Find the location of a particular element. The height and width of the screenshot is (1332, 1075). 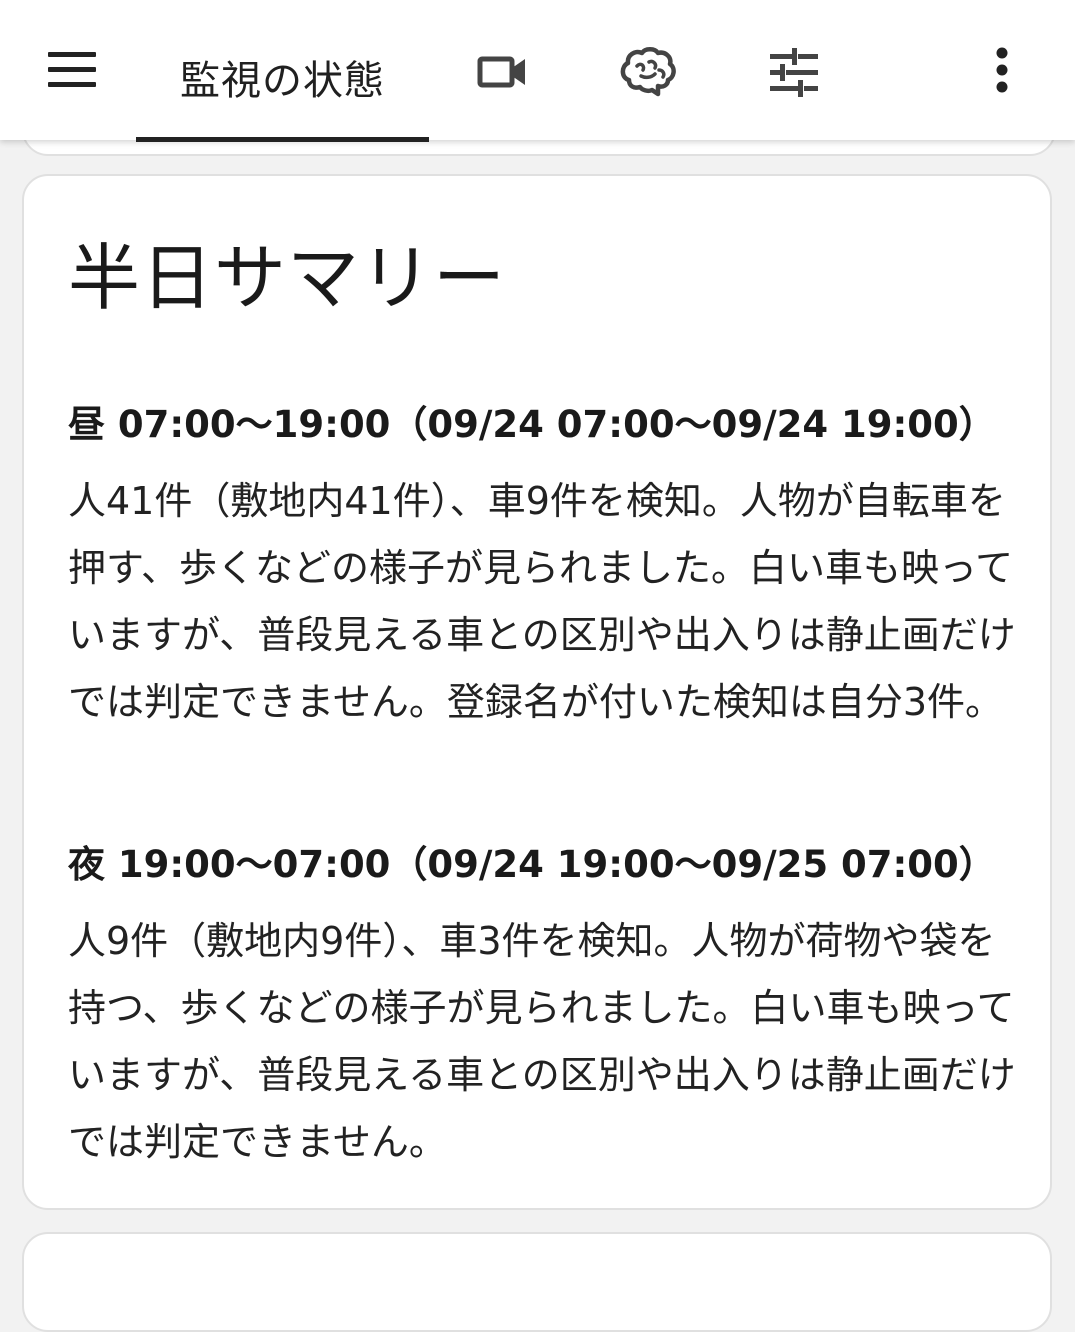

ai-brain-icon is located at coordinates (648, 72).